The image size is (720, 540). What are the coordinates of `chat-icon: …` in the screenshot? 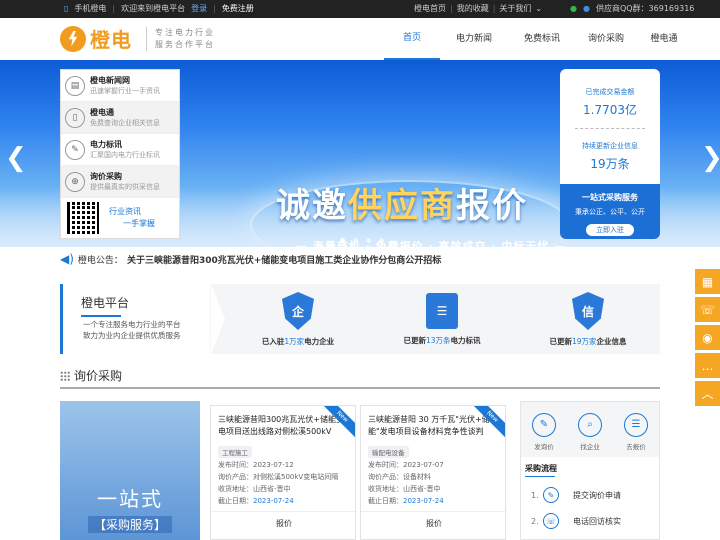 It's located at (707, 365).